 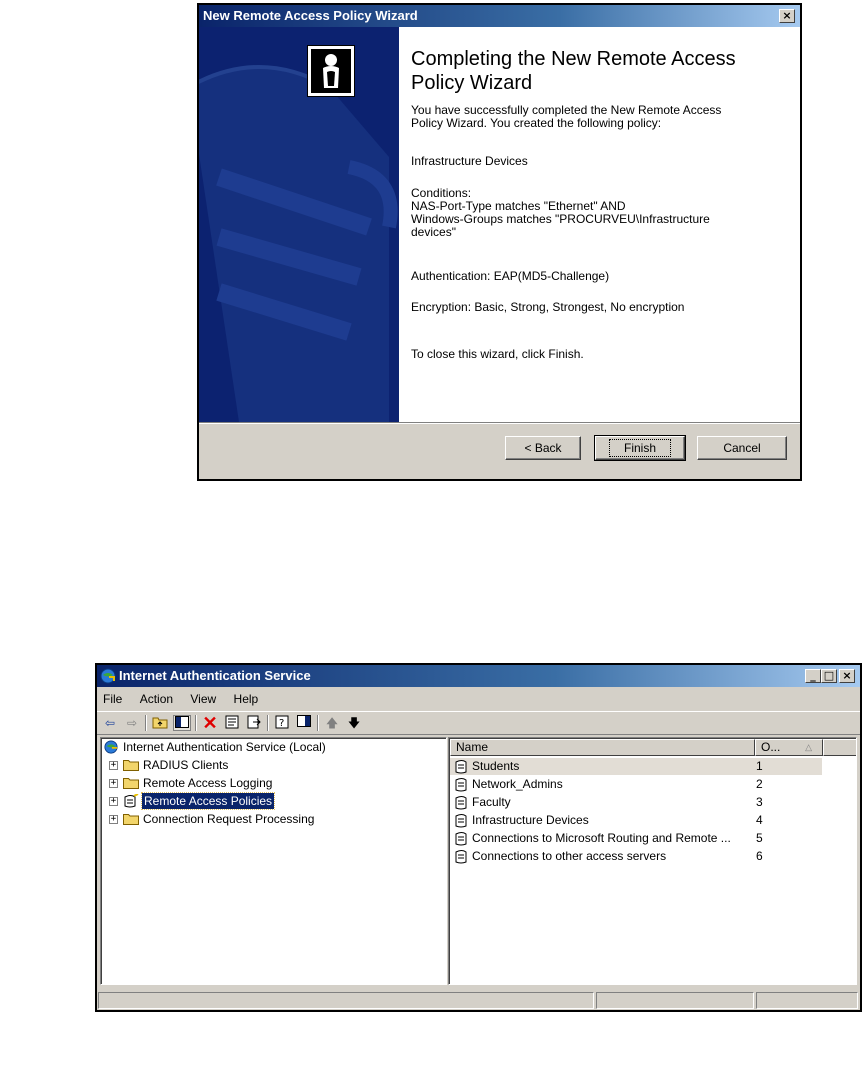 What do you see at coordinates (111, 747) in the screenshot?
I see `ias-root-icon` at bounding box center [111, 747].